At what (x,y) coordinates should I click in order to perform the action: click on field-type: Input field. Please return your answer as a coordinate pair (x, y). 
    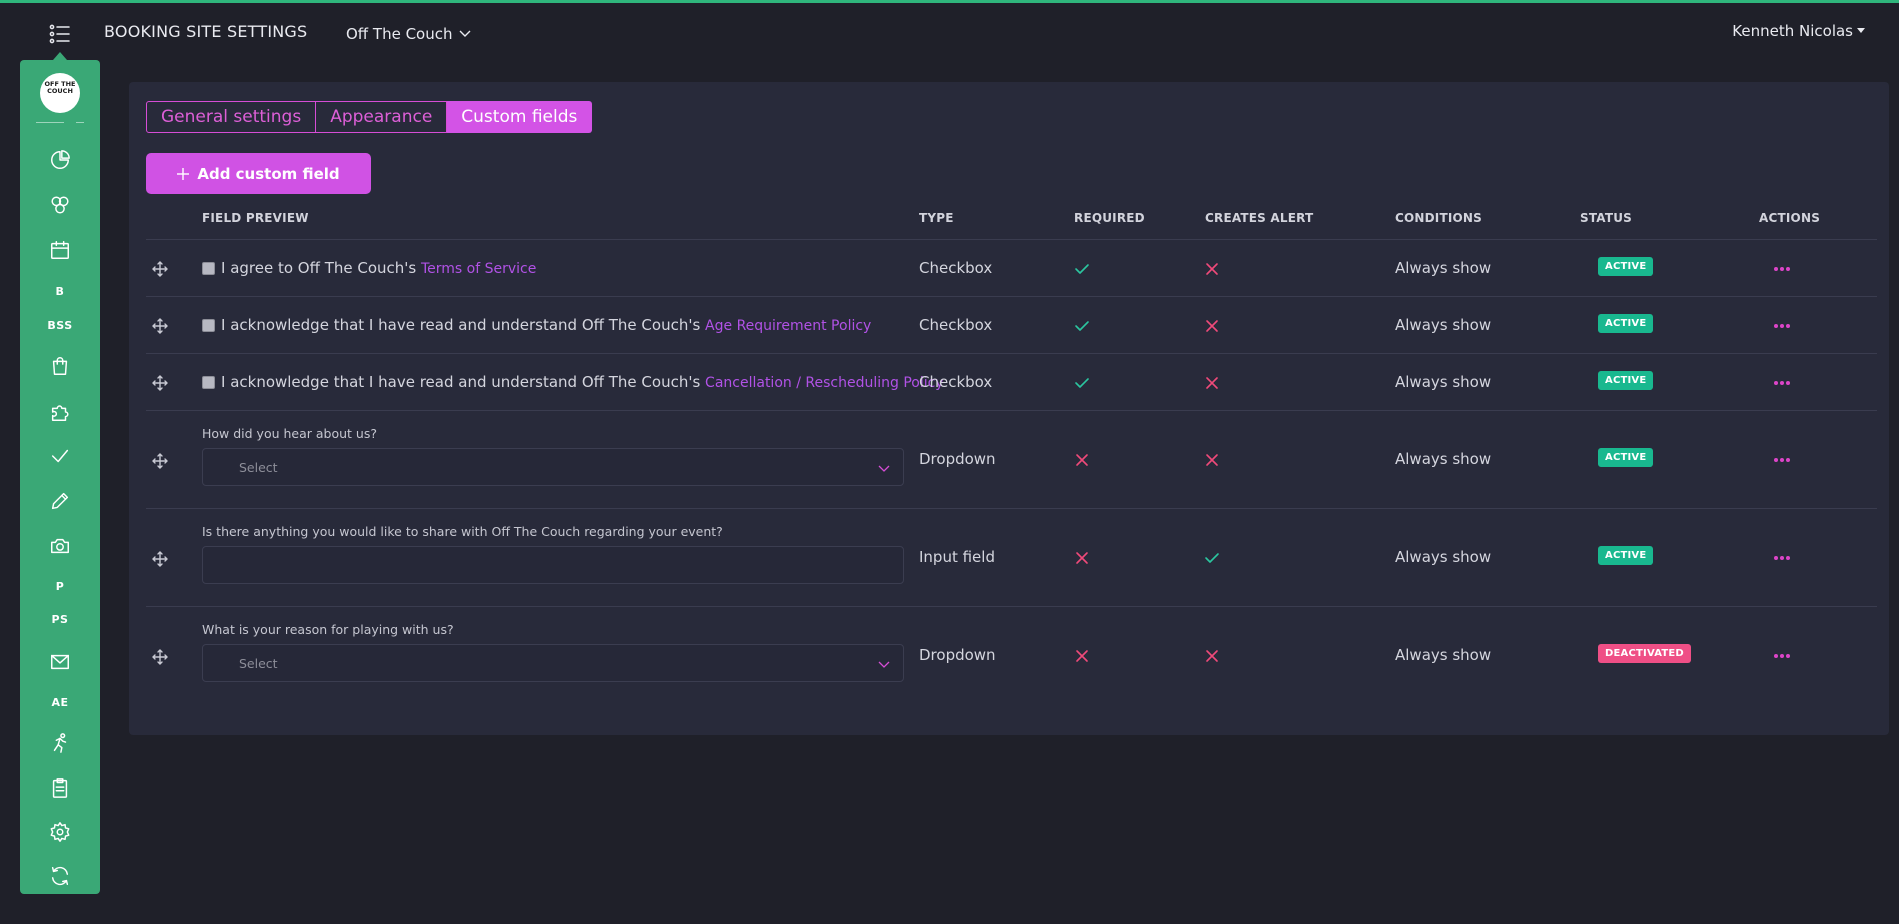
    Looking at the image, I should click on (957, 557).